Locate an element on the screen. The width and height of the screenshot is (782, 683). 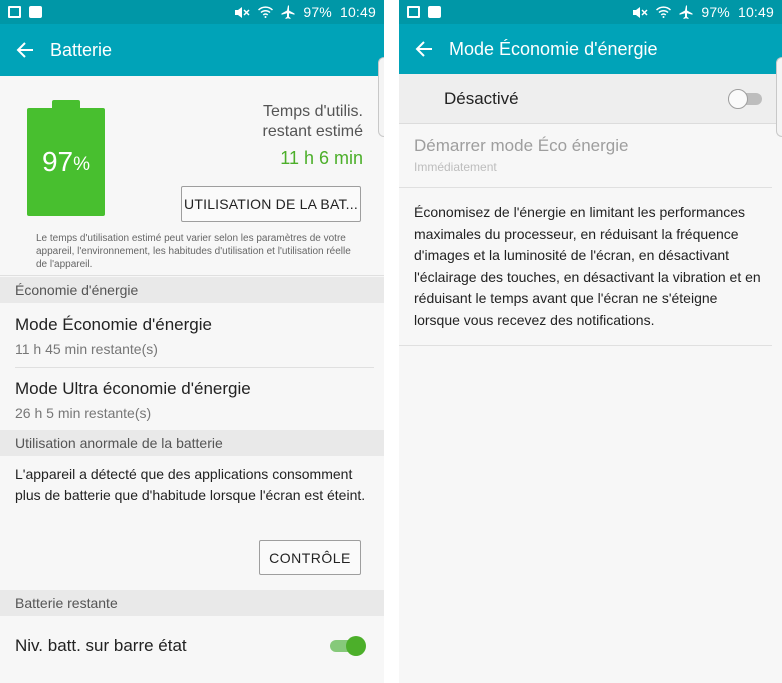
list-item-title: Mode Économie d'énergie is located at coordinates (113, 324).